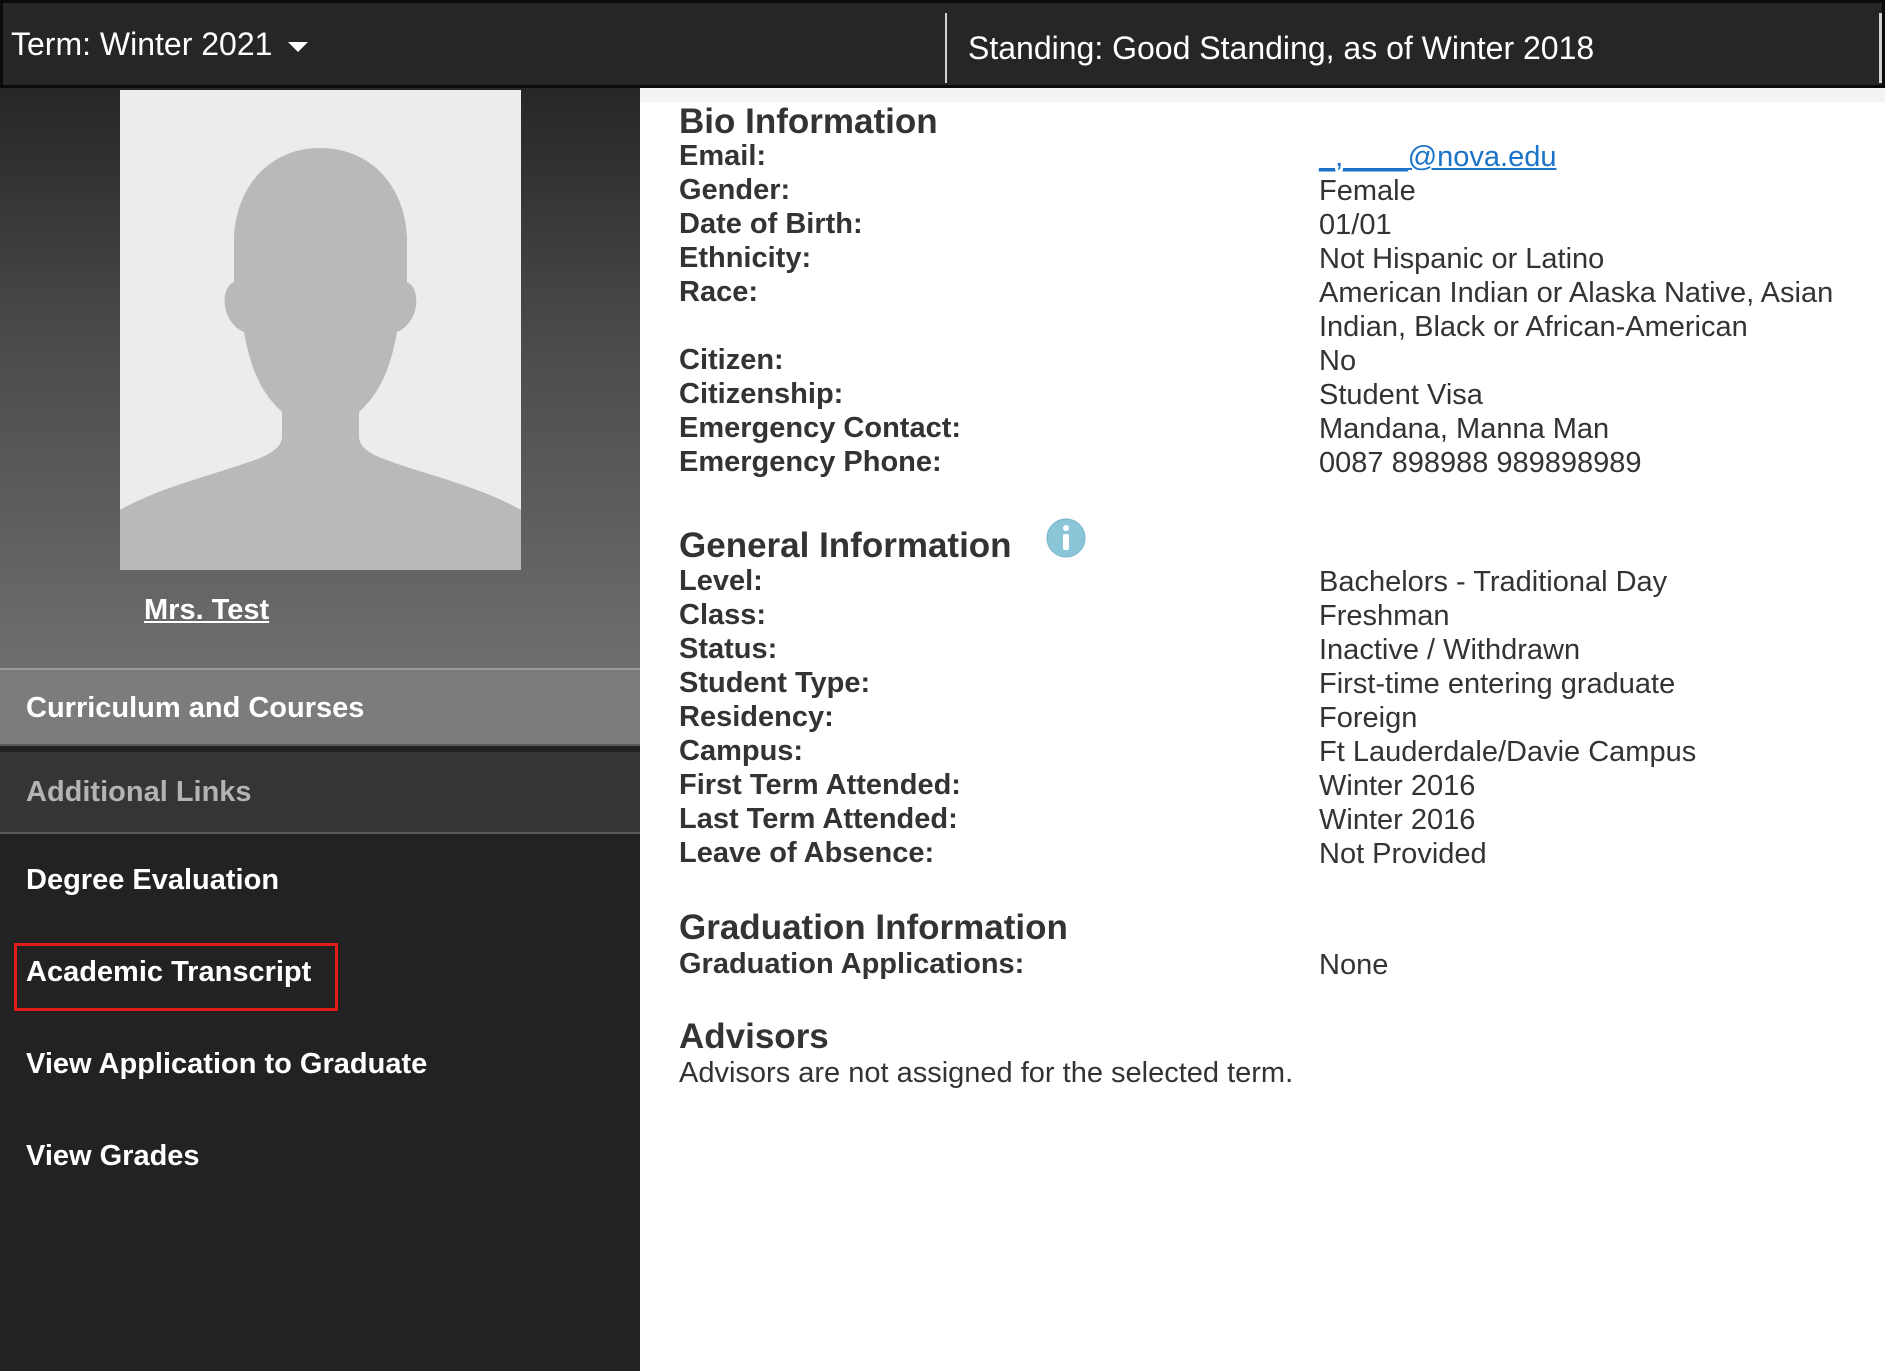 This screenshot has height=1371, width=1885. What do you see at coordinates (298, 46) in the screenshot?
I see `caret-down-icon` at bounding box center [298, 46].